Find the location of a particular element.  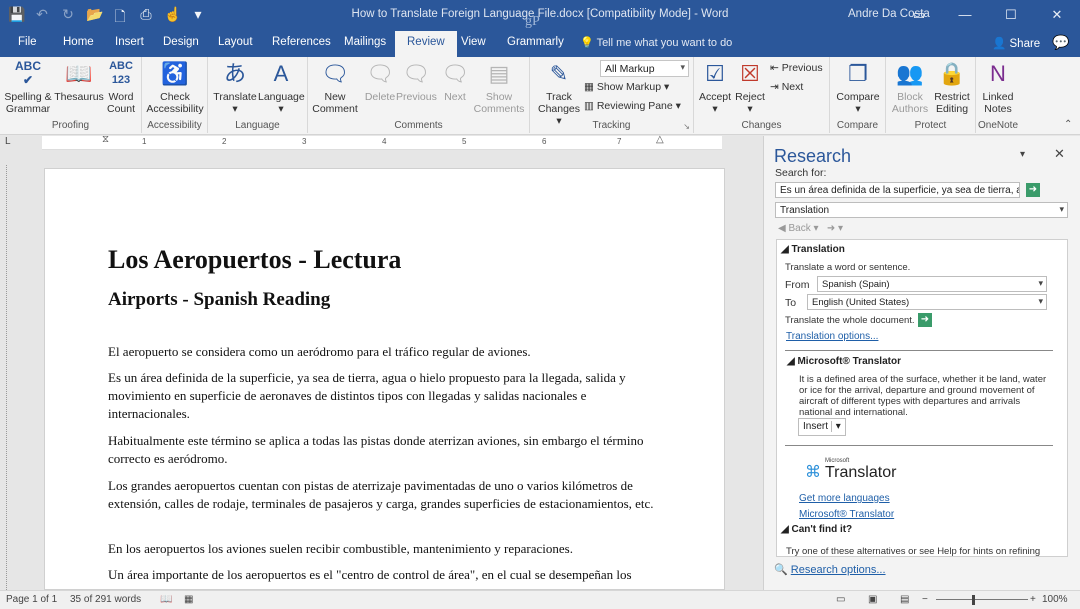

translate-document-go-icon: ➜ is located at coordinates (925, 320).